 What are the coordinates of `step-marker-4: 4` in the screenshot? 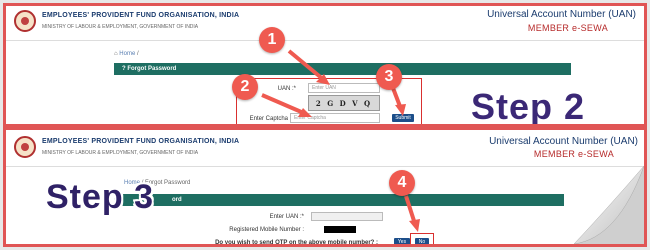 It's located at (402, 183).